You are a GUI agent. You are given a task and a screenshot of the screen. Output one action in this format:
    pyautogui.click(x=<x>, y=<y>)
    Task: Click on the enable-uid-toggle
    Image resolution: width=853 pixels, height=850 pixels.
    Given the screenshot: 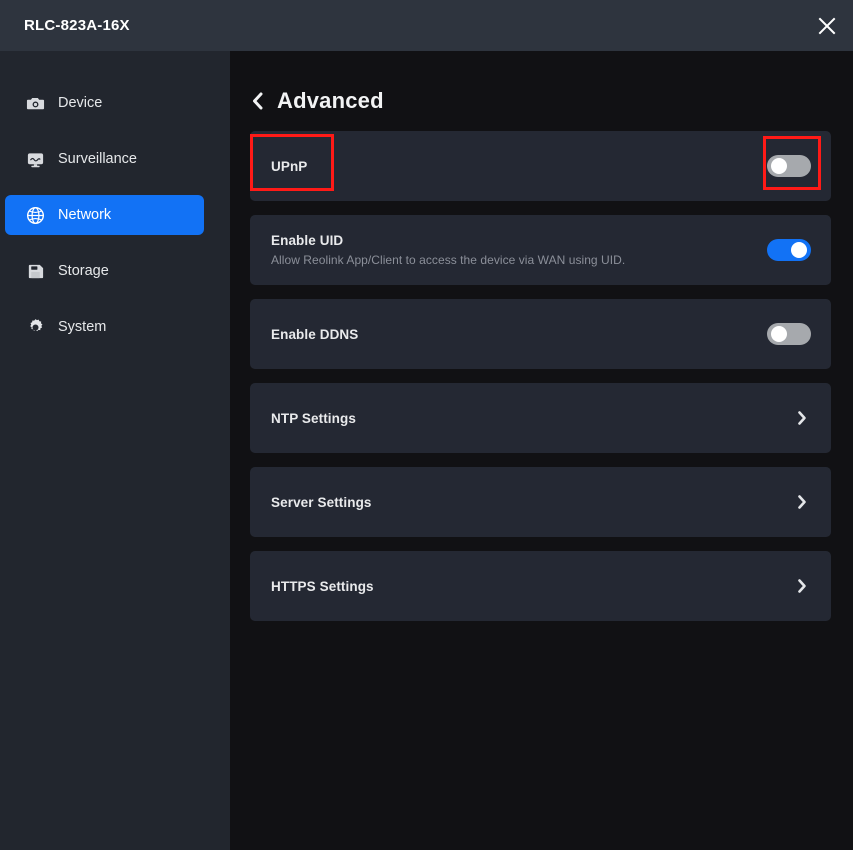 What is the action you would take?
    pyautogui.click(x=789, y=250)
    